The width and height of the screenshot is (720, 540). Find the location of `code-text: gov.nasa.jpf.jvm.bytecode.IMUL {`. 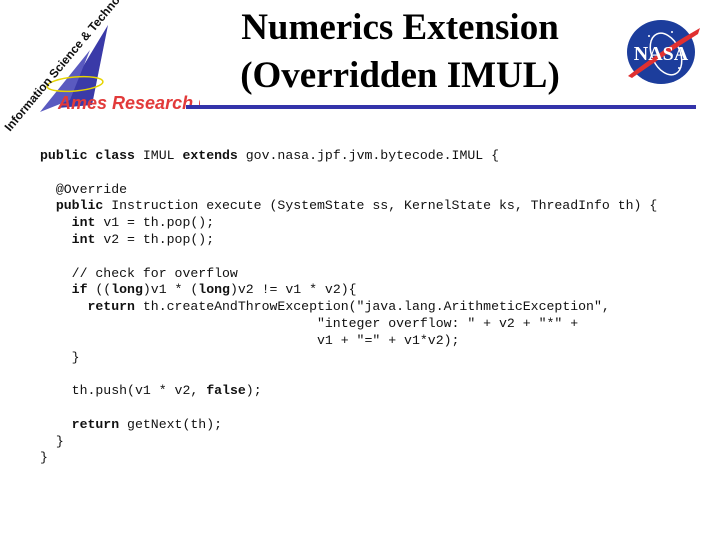

code-text: gov.nasa.jpf.jvm.bytecode.IMUL { is located at coordinates (368, 155).